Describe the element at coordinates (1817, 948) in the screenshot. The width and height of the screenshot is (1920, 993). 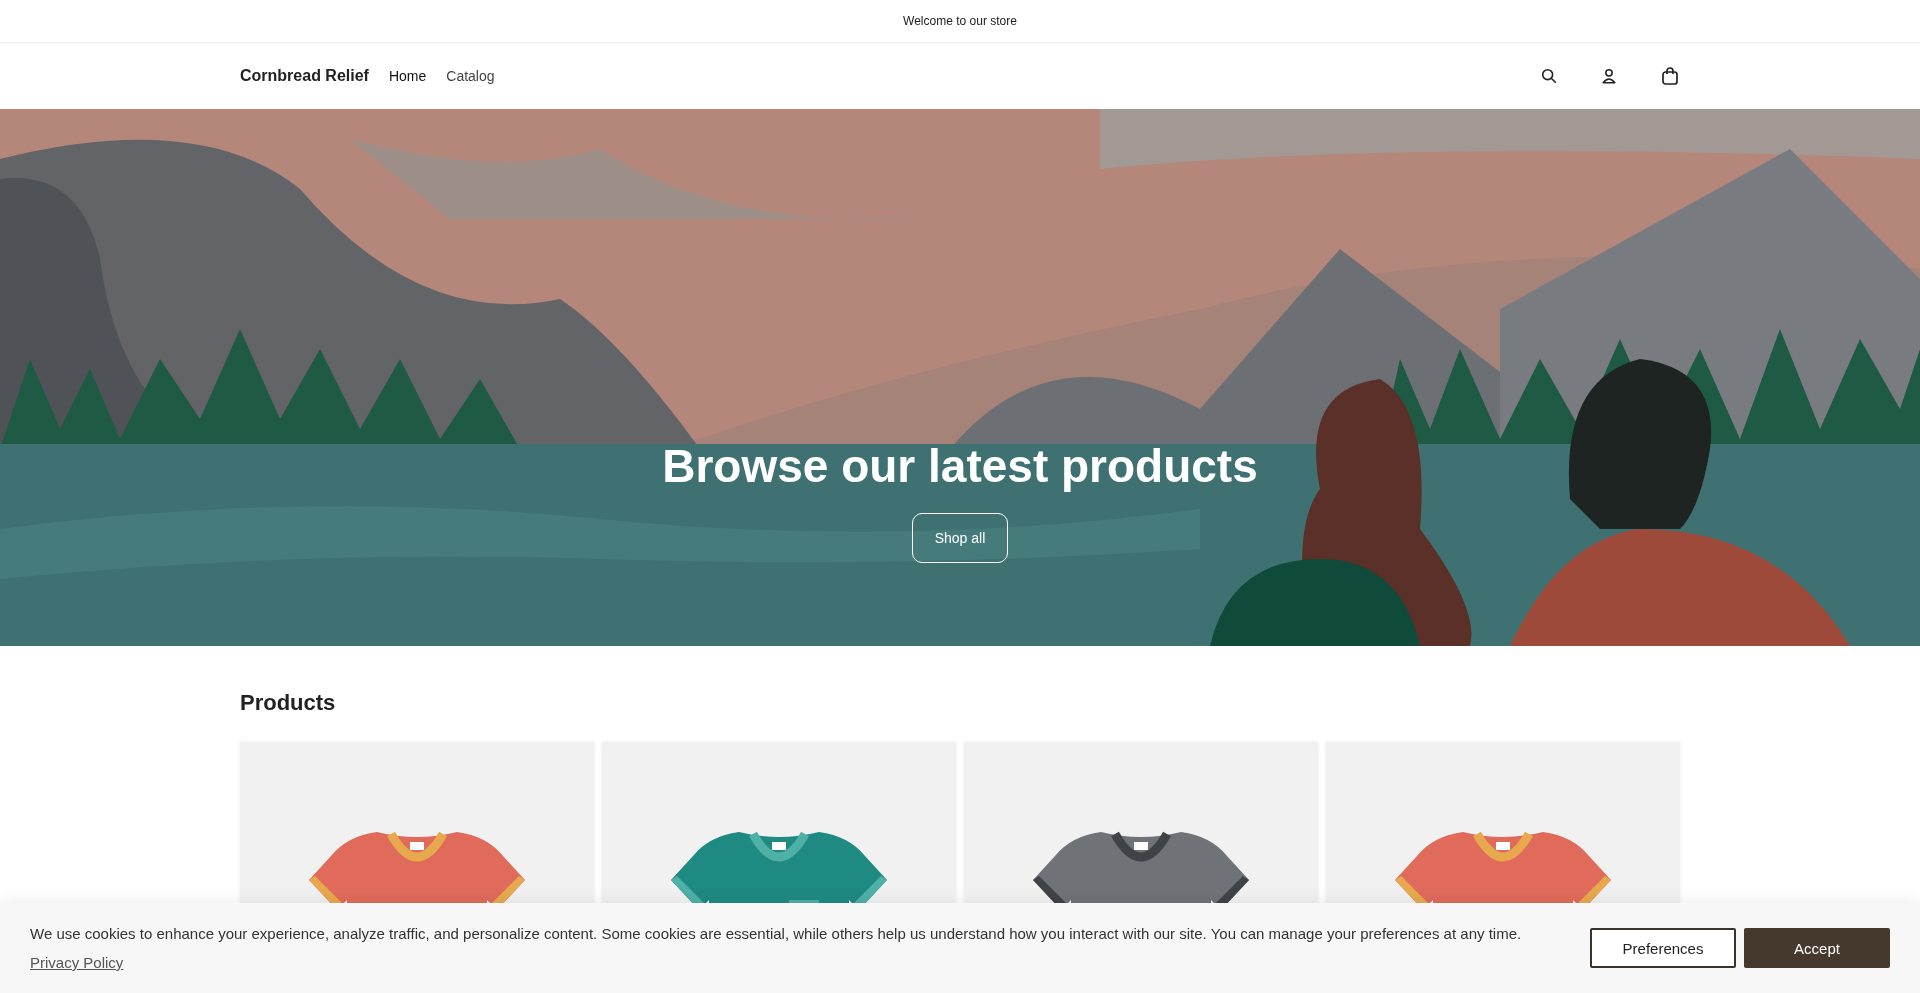
I see `accept-button: Accept` at that location.